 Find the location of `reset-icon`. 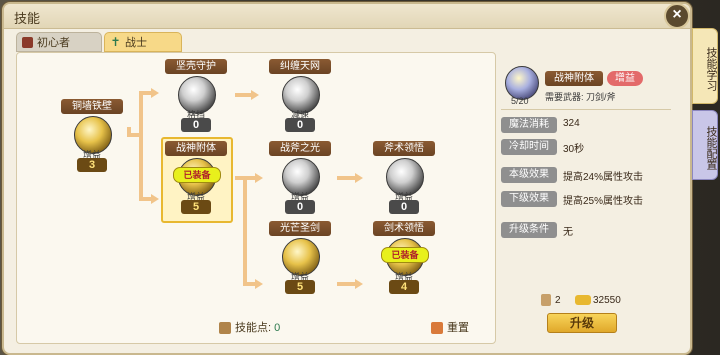

reset-icon is located at coordinates (437, 328).